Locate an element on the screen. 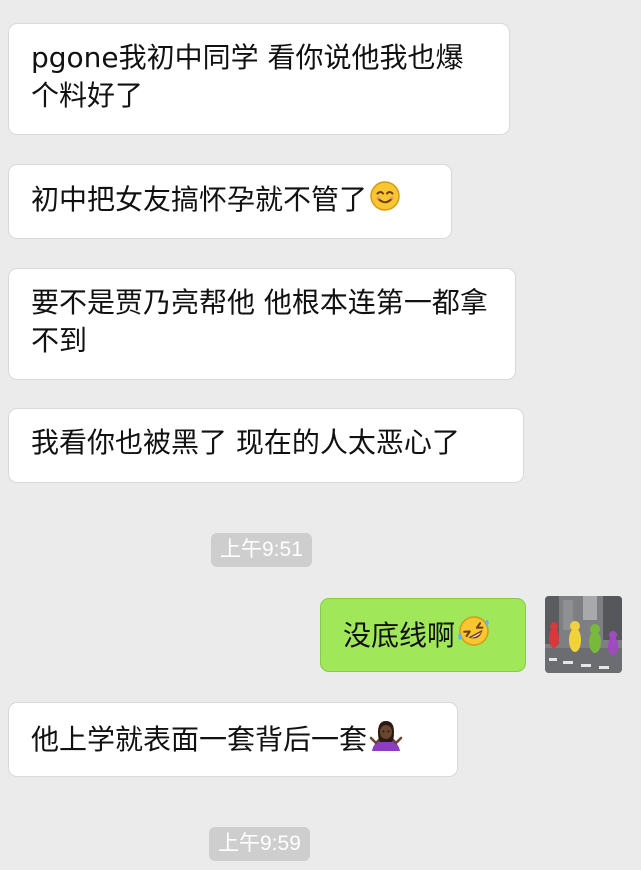 This screenshot has width=641, height=870. rolling-on-floor-laughing-icon is located at coordinates (474, 636).